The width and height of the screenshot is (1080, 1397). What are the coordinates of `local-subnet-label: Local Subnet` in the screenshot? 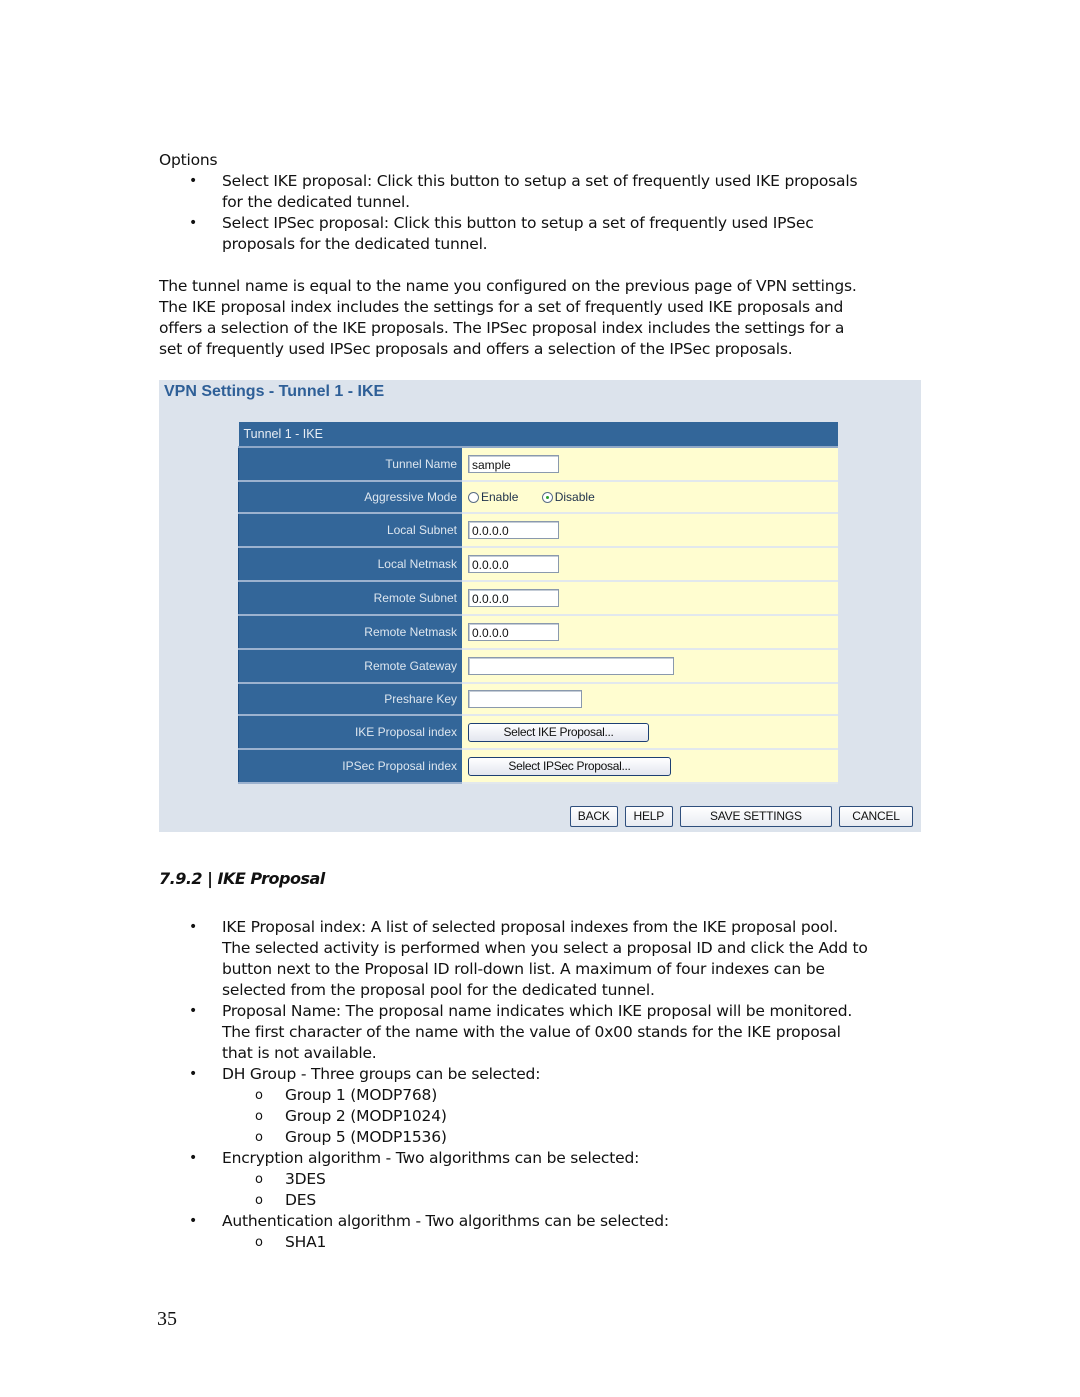 It's located at (350, 530).